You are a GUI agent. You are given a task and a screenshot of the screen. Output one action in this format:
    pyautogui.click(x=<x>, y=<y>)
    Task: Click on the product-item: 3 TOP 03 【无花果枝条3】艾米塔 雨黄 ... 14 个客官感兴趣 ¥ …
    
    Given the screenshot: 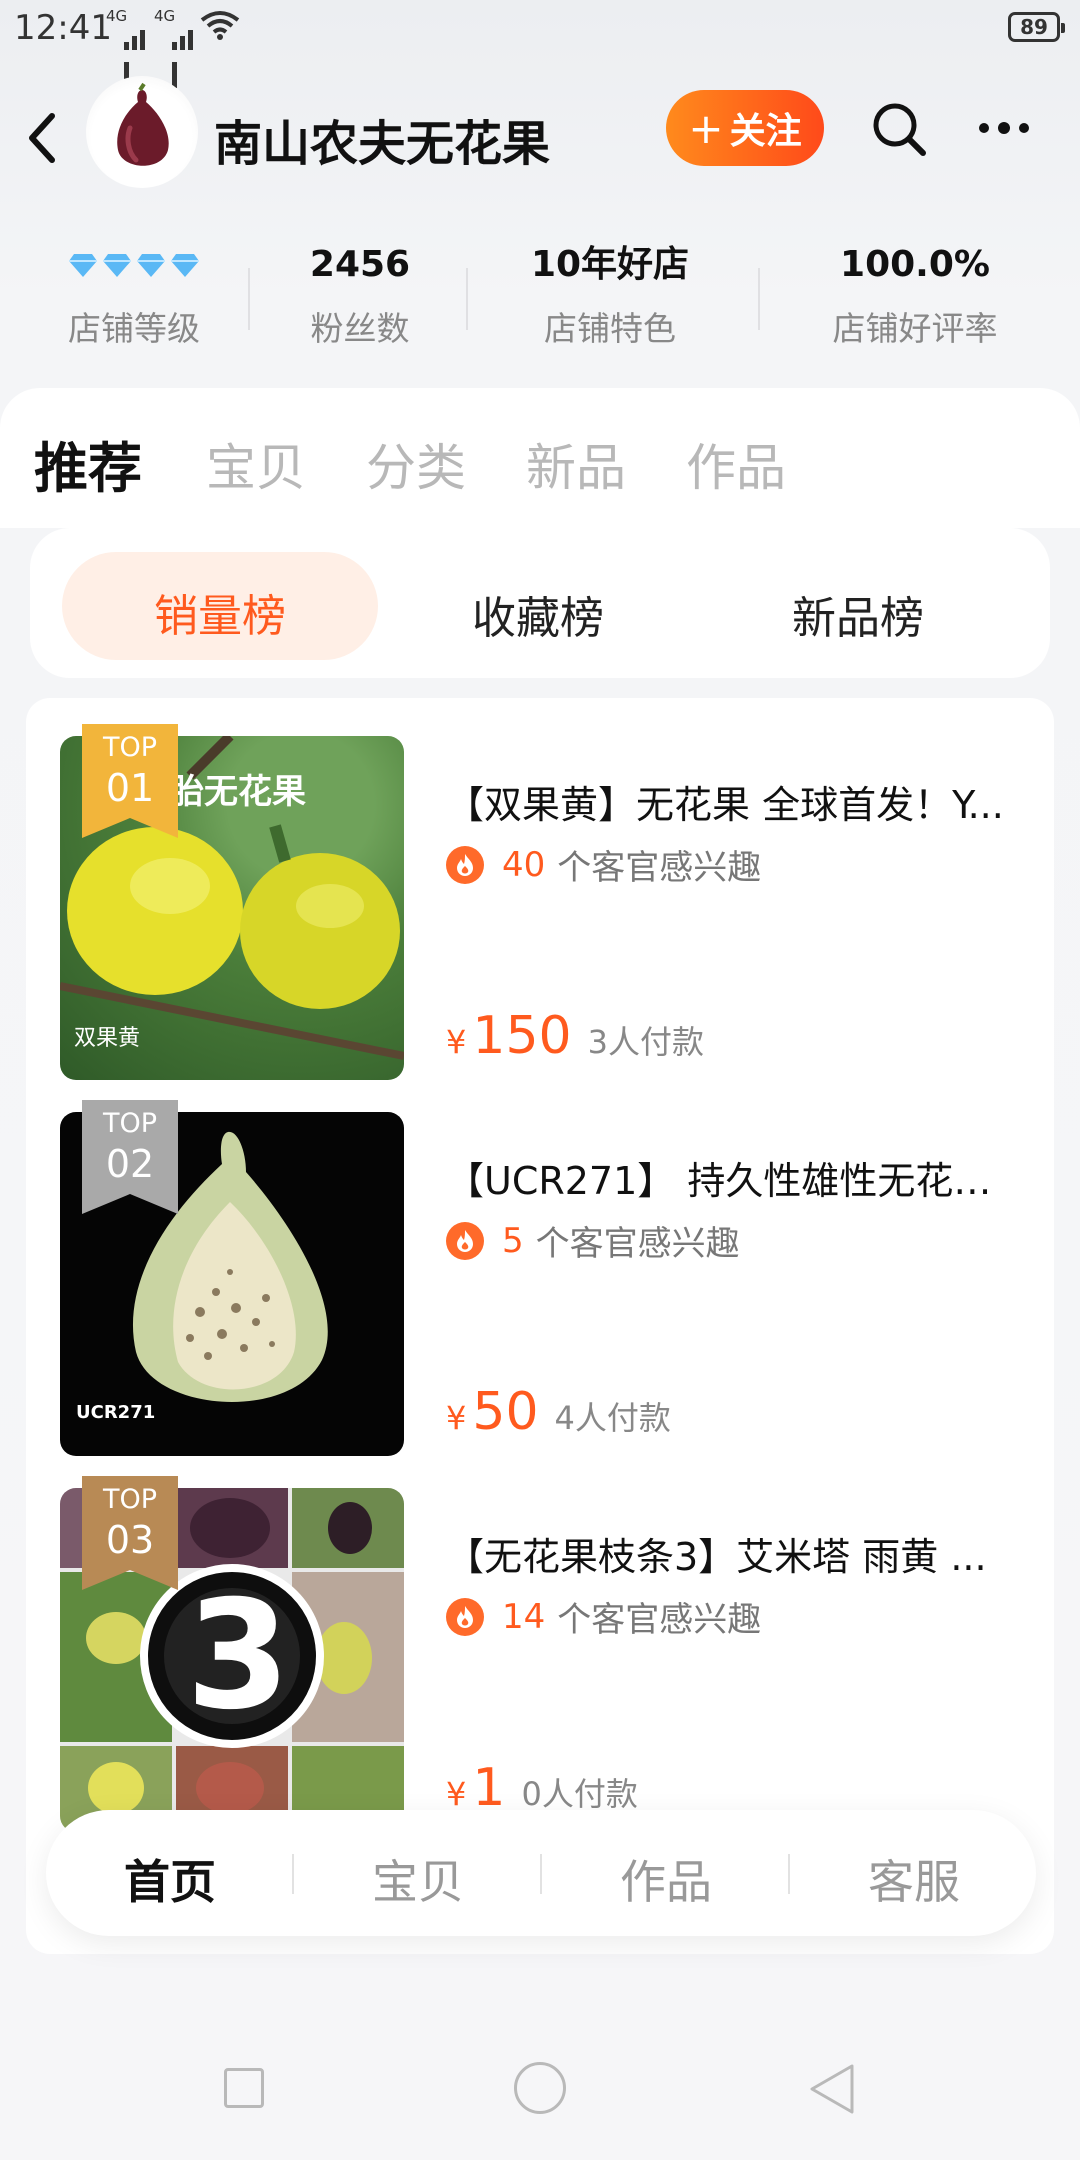 What is the action you would take?
    pyautogui.click(x=540, y=1654)
    